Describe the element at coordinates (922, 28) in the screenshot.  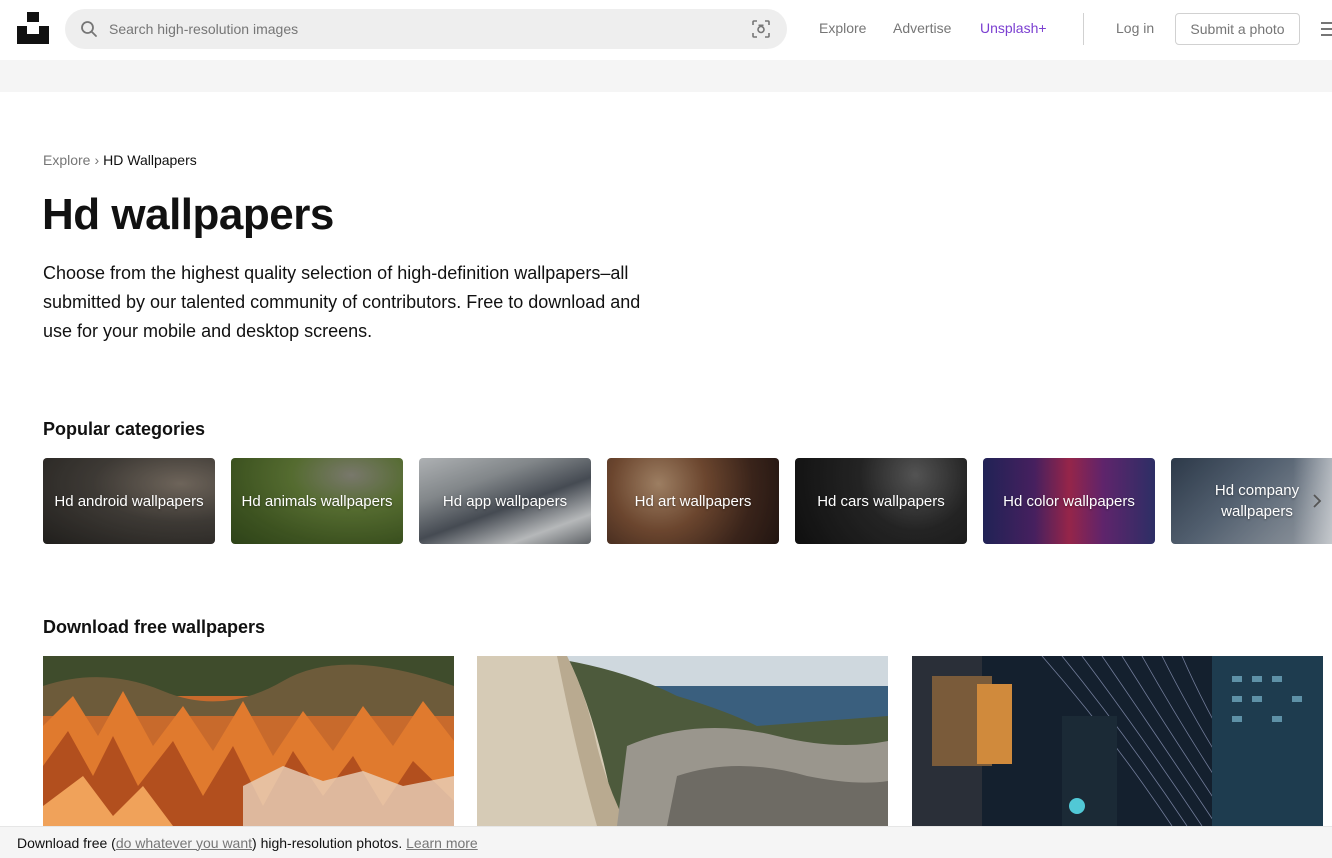
I see `nav-advertise-link: Advertise` at that location.